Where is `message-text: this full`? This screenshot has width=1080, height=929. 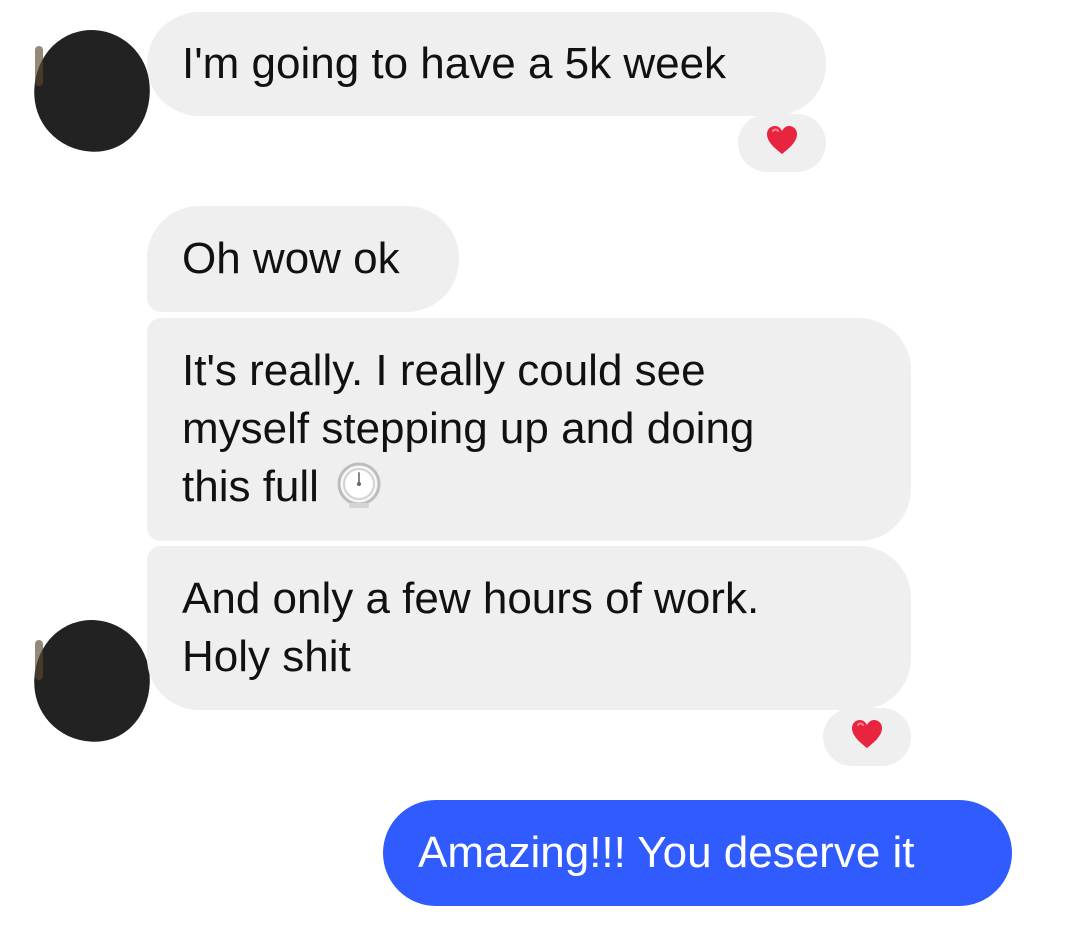 message-text: this full is located at coordinates (250, 486).